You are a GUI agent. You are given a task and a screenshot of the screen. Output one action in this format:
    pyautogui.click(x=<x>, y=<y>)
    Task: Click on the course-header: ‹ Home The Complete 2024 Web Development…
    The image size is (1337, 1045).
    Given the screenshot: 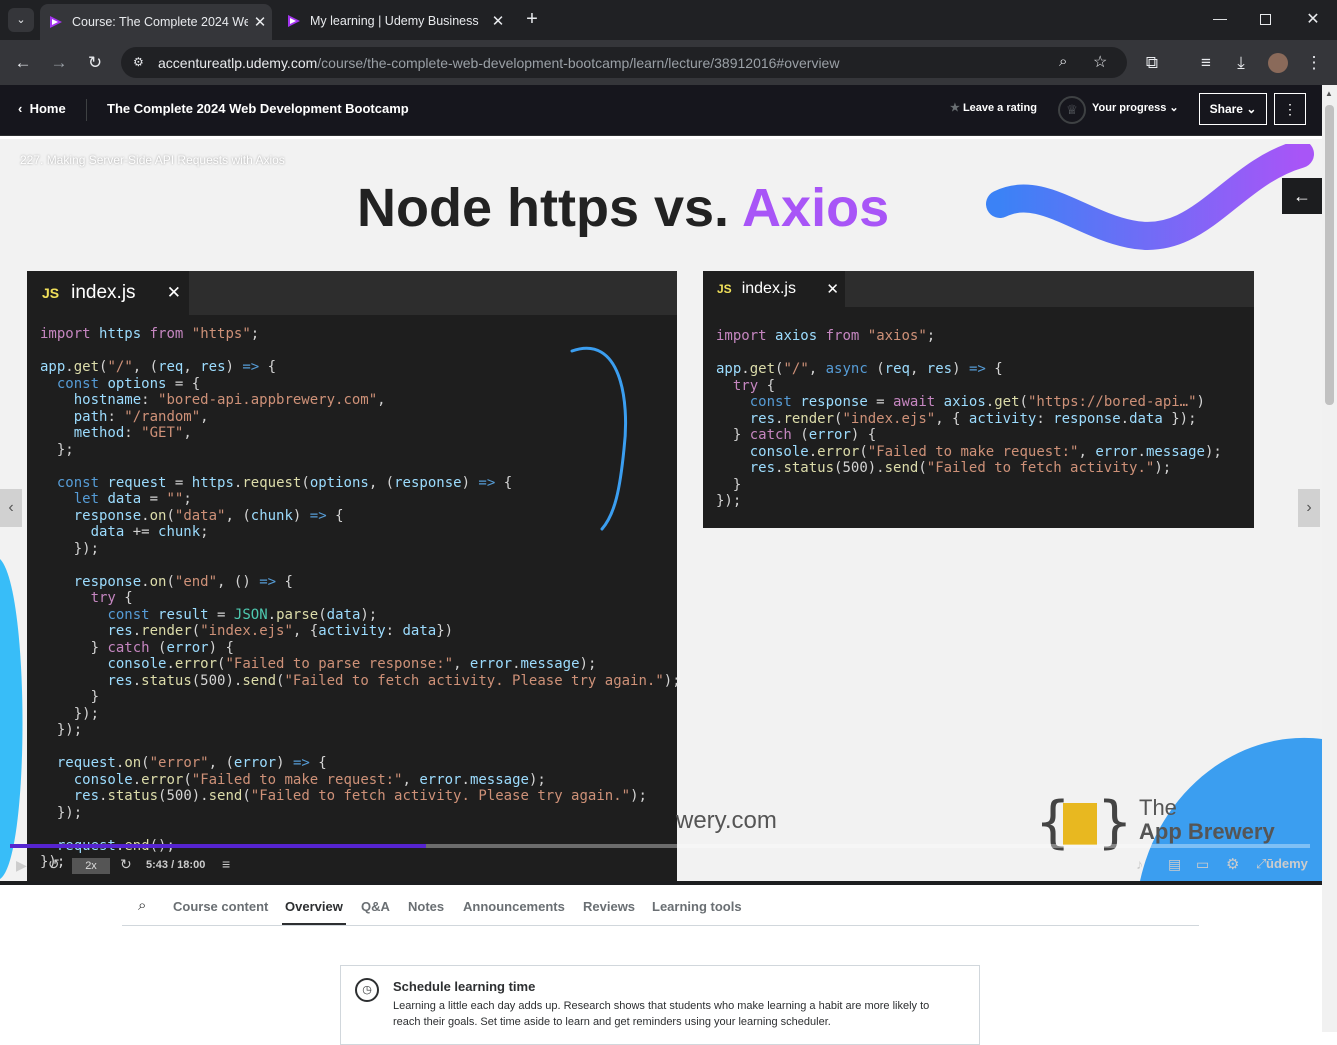 What is the action you would take?
    pyautogui.click(x=661, y=110)
    